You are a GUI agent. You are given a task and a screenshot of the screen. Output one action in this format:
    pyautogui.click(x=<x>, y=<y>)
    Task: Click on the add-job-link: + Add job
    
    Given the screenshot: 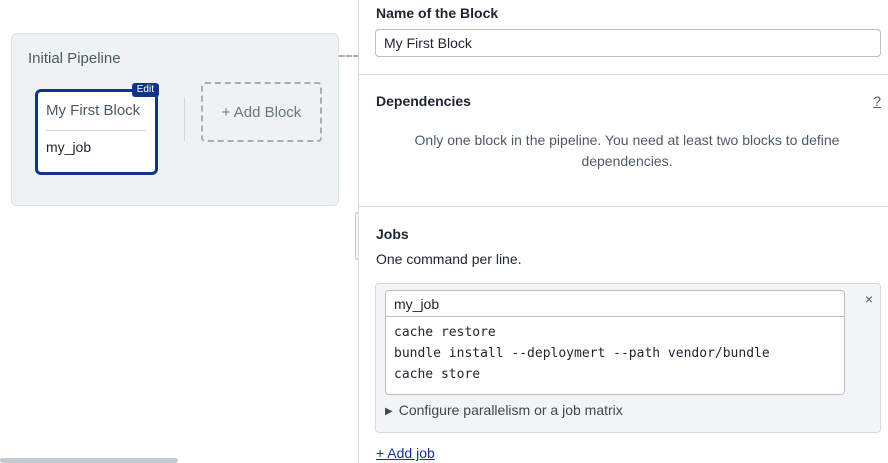 What is the action you would take?
    pyautogui.click(x=405, y=453)
    